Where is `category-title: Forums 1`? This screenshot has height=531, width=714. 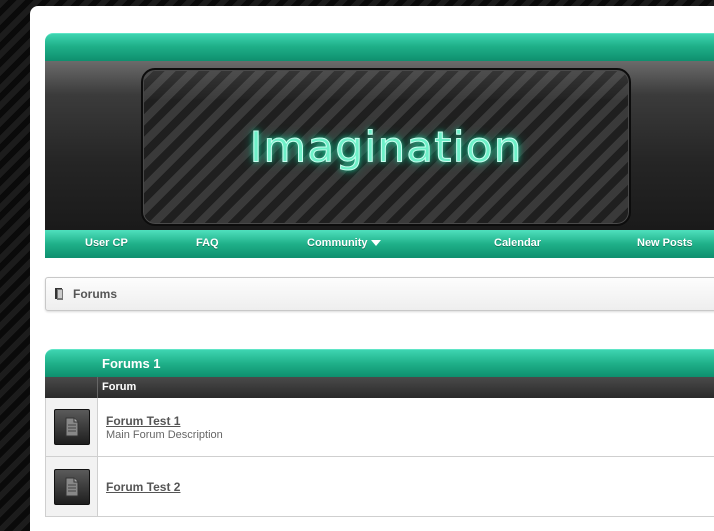 category-title: Forums 1 is located at coordinates (131, 363).